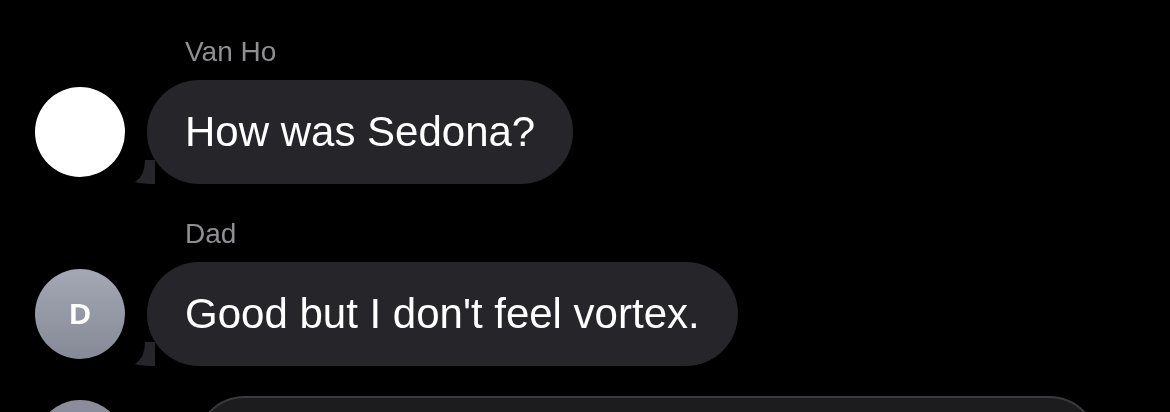 The width and height of the screenshot is (1170, 412). Describe the element at coordinates (211, 234) in the screenshot. I see `sender-name: Dad` at that location.